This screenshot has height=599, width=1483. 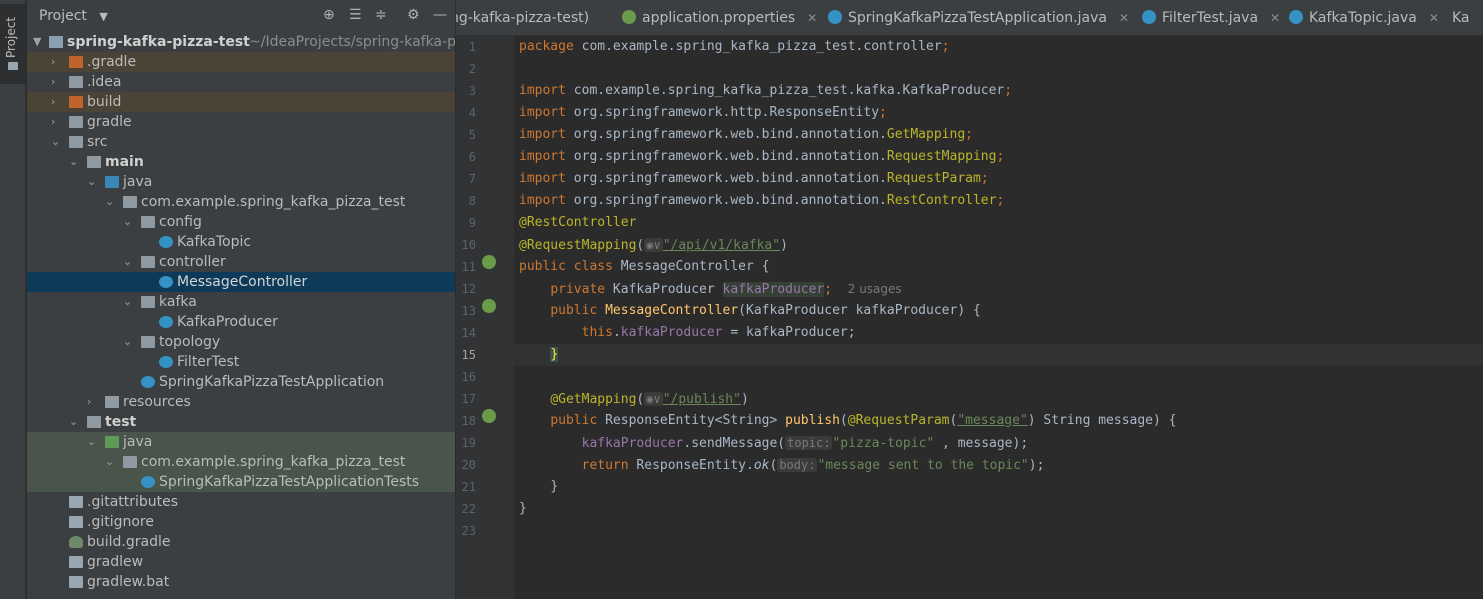 What do you see at coordinates (241, 82) in the screenshot?
I see `tree-item: › .idea` at bounding box center [241, 82].